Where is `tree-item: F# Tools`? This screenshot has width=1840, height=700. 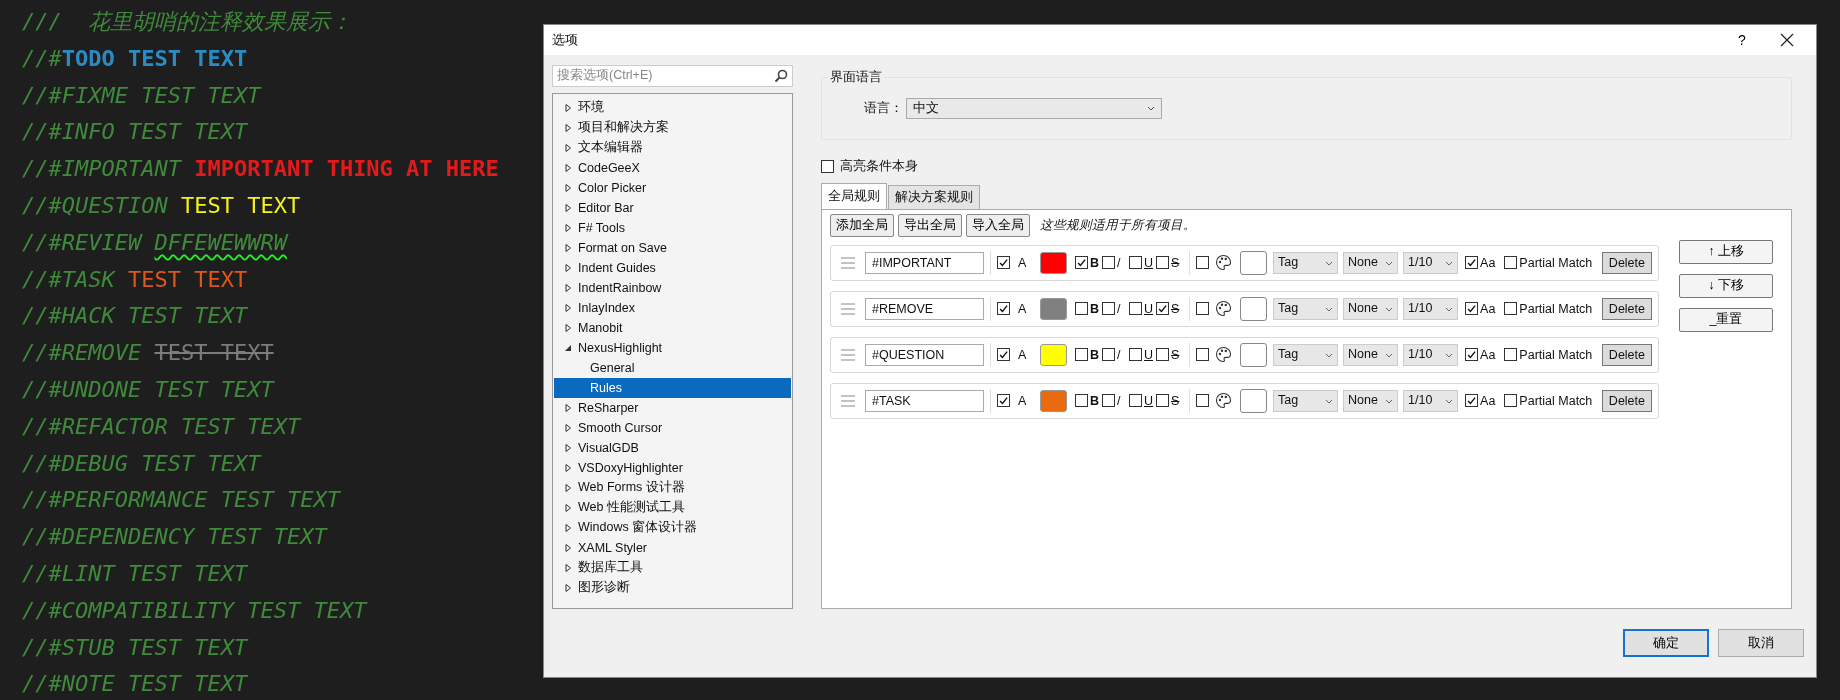 tree-item: F# Tools is located at coordinates (601, 227).